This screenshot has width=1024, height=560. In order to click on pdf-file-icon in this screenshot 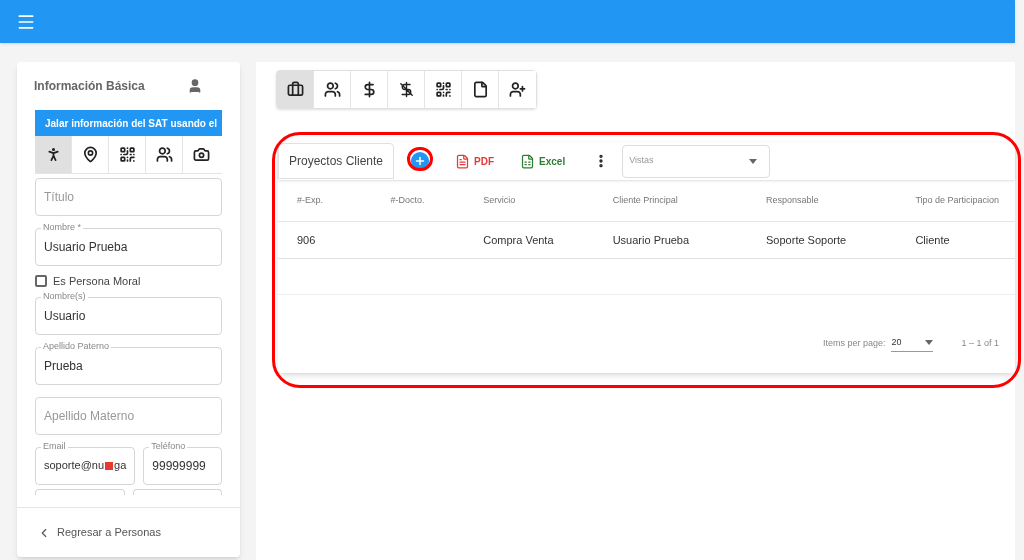, I will do `click(463, 161)`.